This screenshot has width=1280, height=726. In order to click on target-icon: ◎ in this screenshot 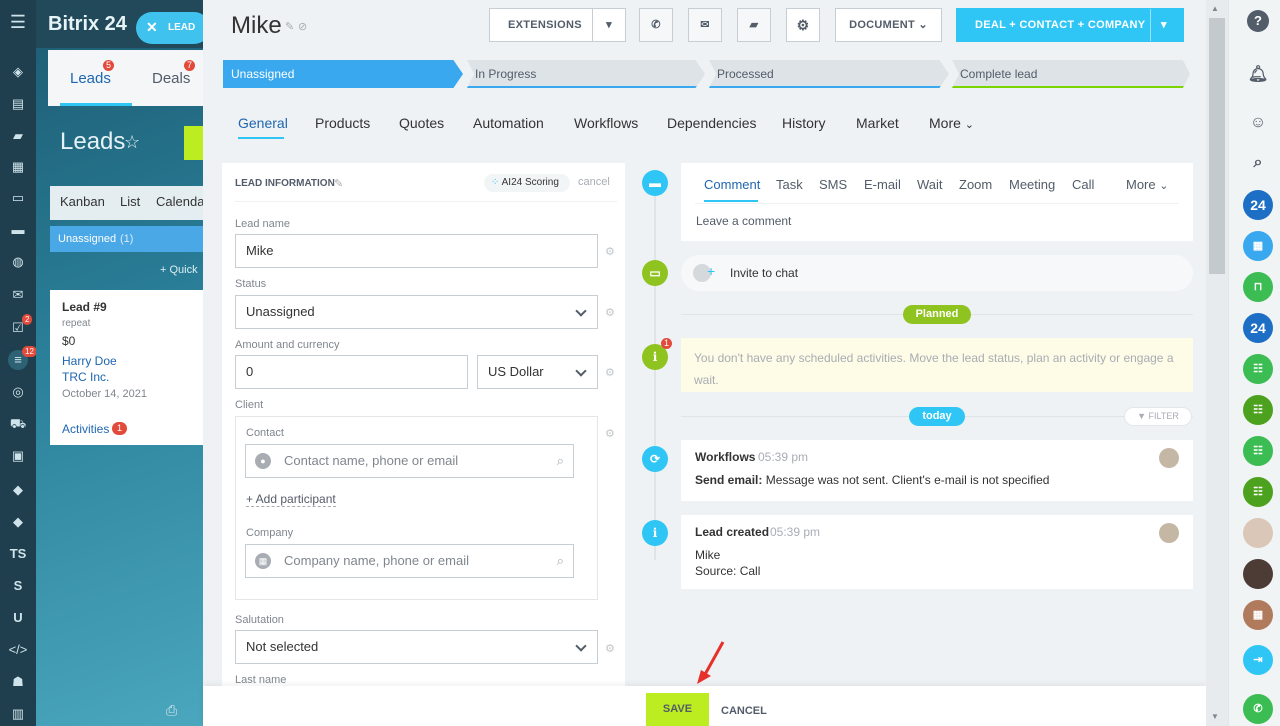, I will do `click(18, 392)`.